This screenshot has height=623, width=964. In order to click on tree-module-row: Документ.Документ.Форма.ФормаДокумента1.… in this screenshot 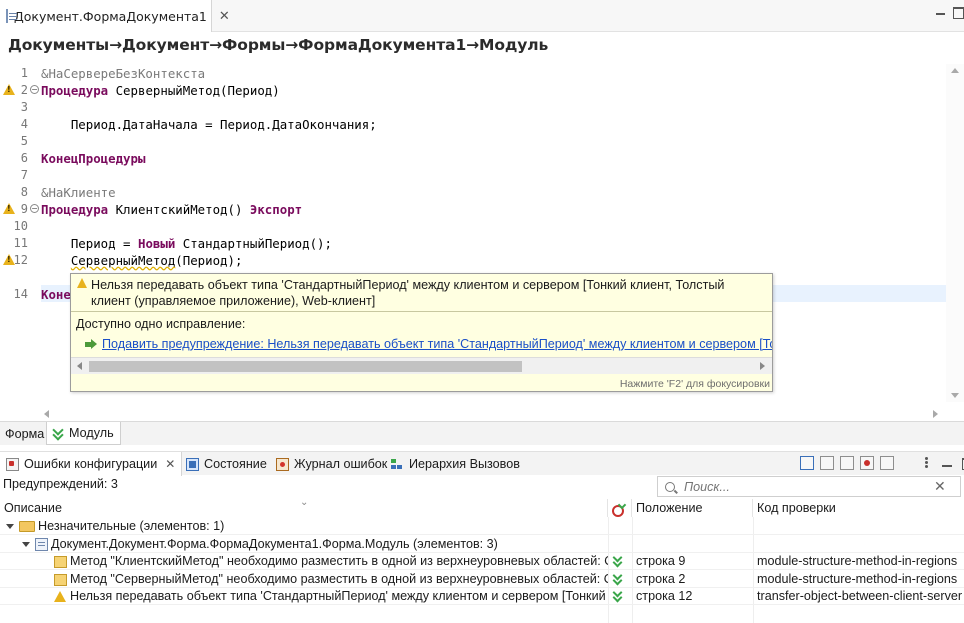, I will do `click(482, 544)`.